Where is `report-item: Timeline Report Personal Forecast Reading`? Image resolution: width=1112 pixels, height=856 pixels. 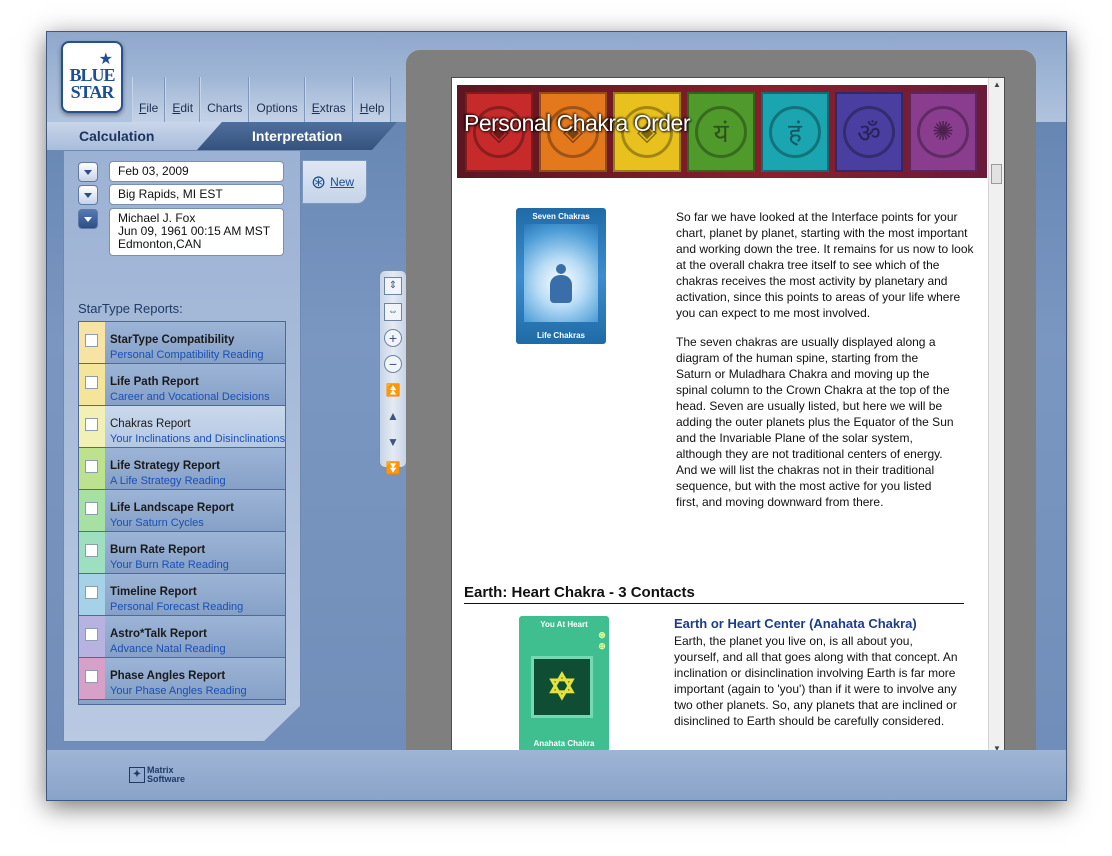 report-item: Timeline Report Personal Forecast Reading is located at coordinates (182, 595).